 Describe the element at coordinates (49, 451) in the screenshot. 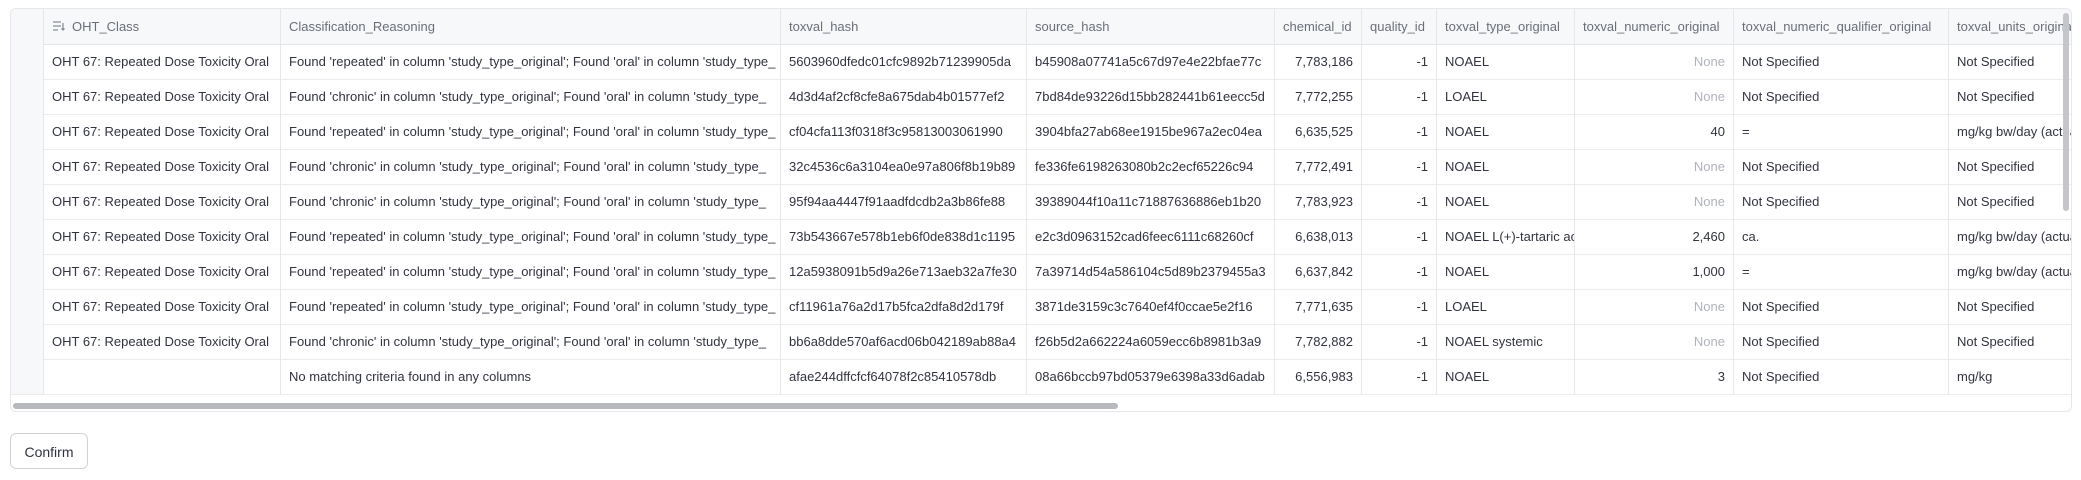

I see `confirm-button: Confirm` at that location.